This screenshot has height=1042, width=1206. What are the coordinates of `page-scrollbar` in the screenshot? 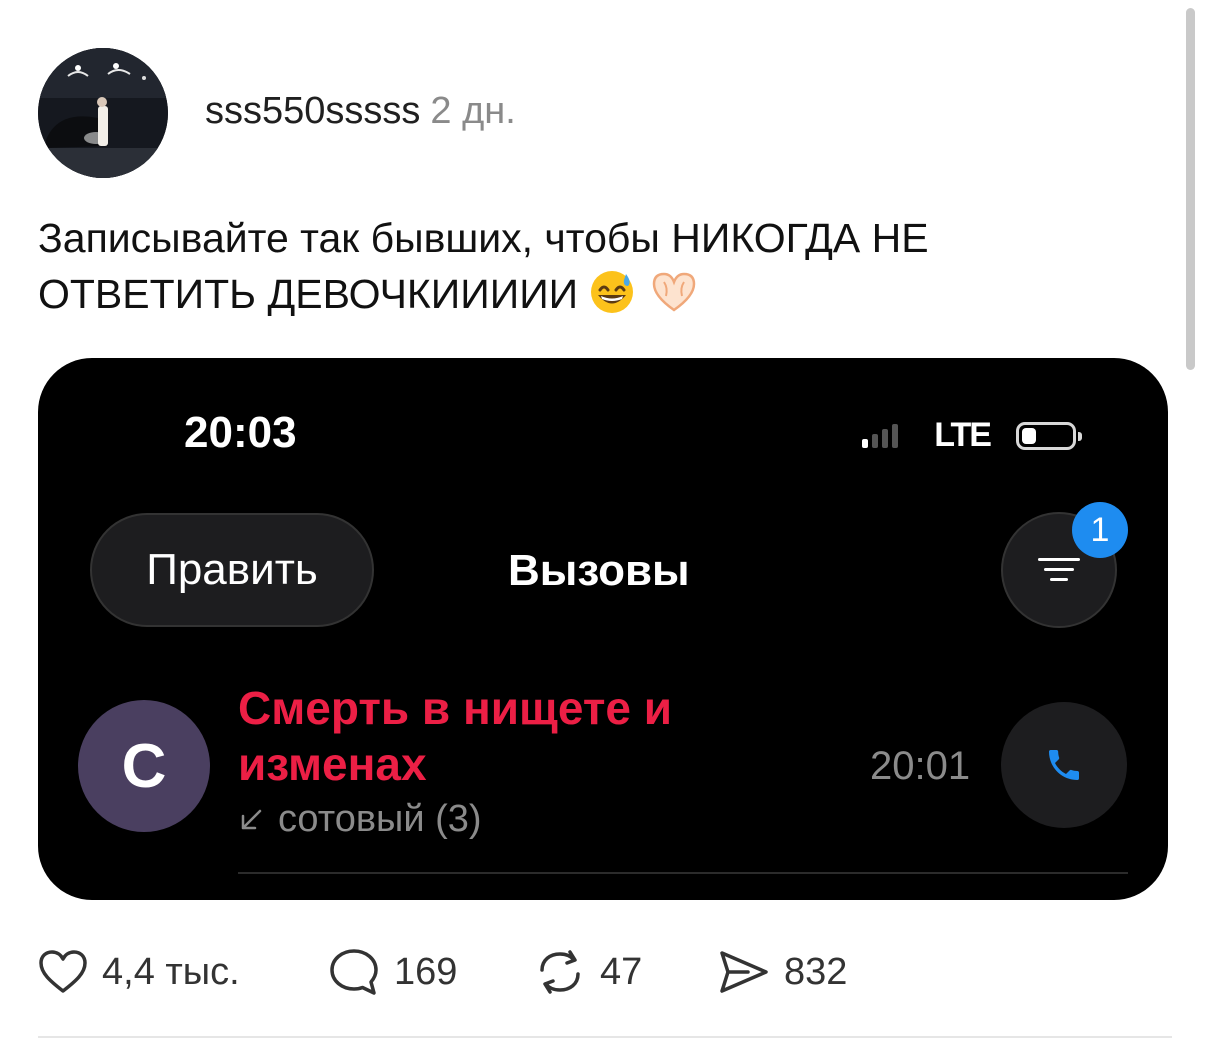 It's located at (1190, 189).